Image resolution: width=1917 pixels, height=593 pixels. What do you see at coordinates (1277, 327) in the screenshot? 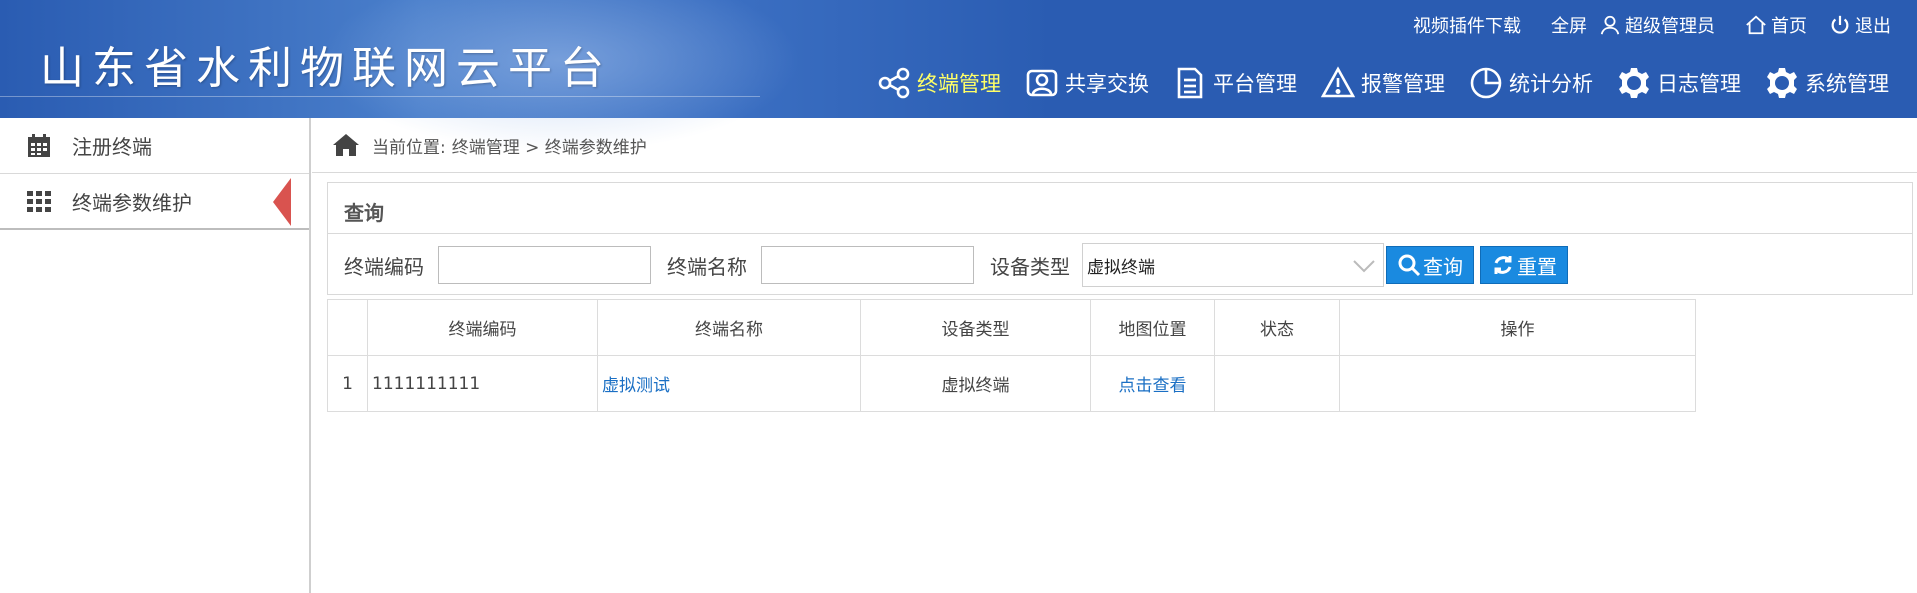
I see `column-header-status: 状态` at bounding box center [1277, 327].